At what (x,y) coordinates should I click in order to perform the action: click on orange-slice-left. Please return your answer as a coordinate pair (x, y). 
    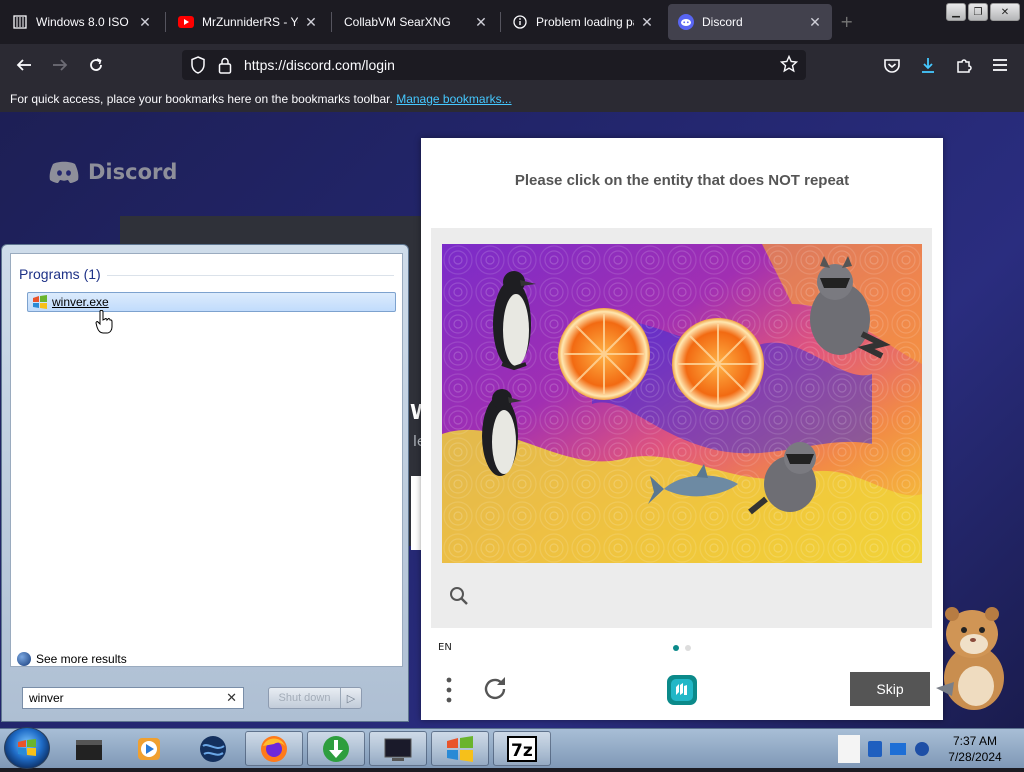
    Looking at the image, I should click on (604, 354).